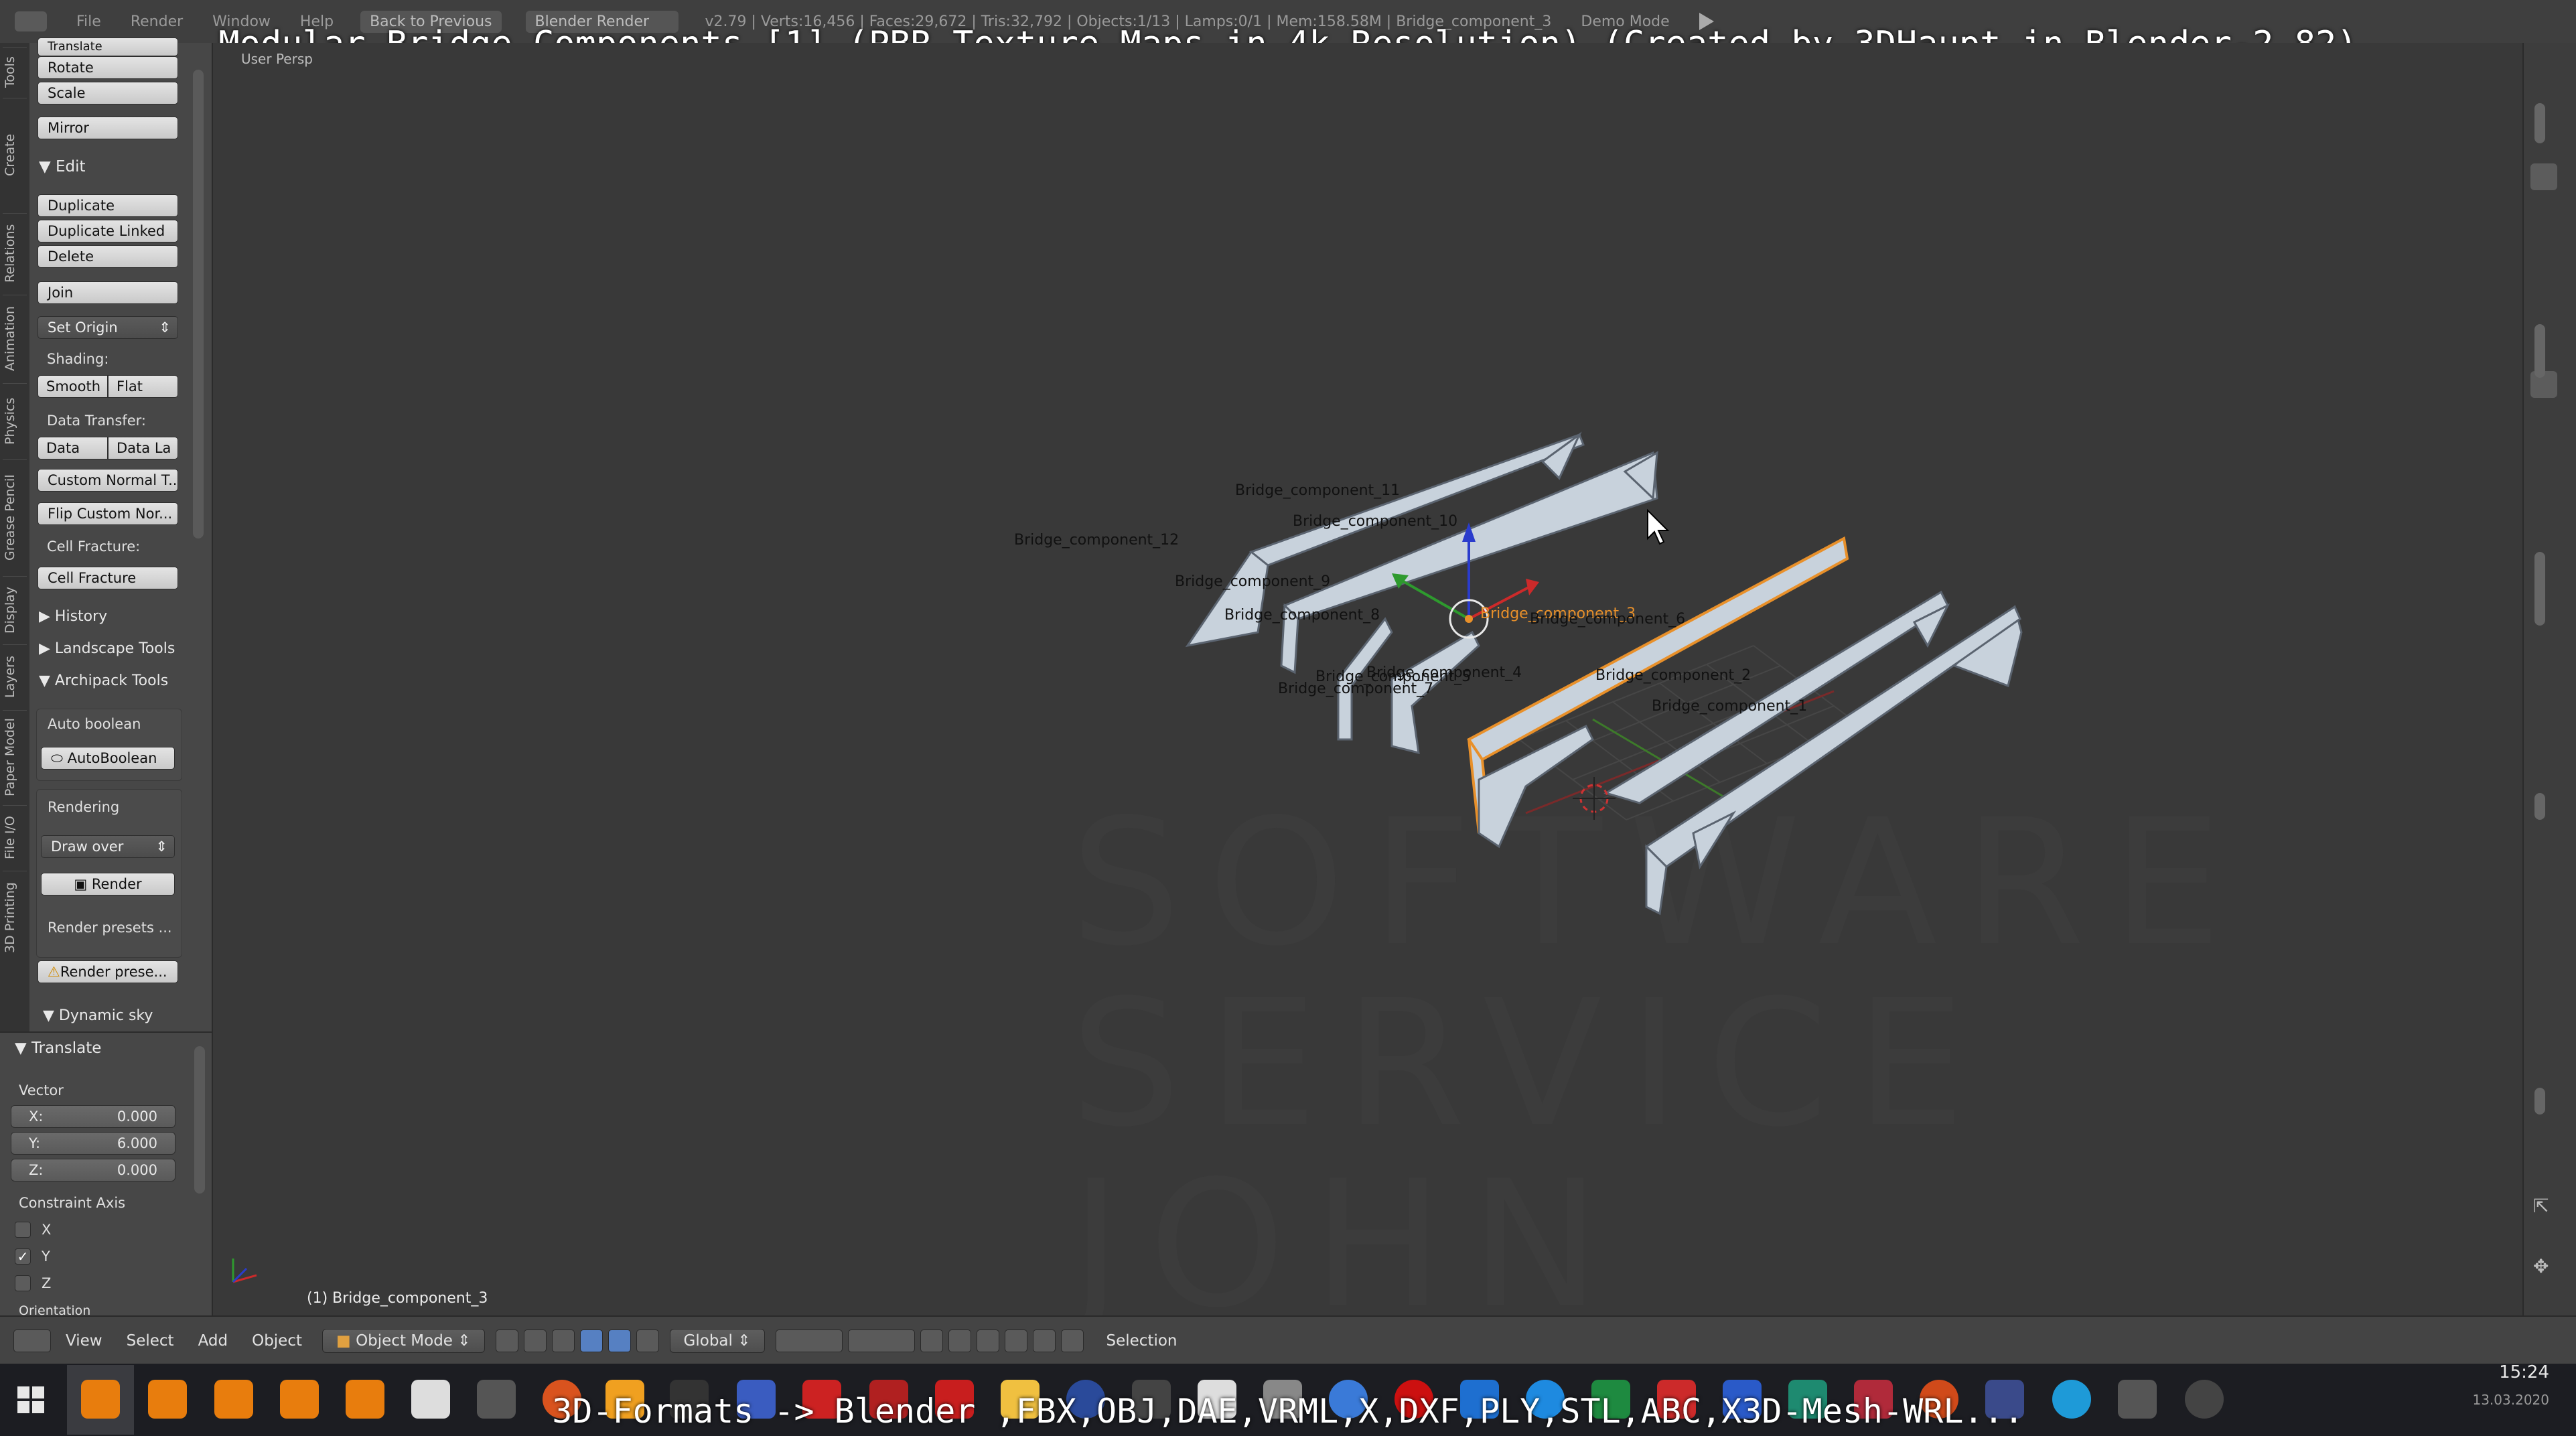 This screenshot has width=2576, height=1436. What do you see at coordinates (2541, 1266) in the screenshot?
I see `move-icon: ✥` at bounding box center [2541, 1266].